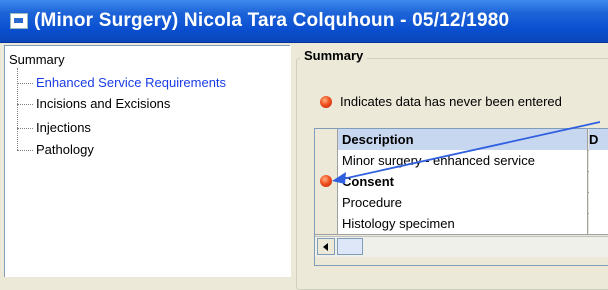 This screenshot has height=290, width=608. What do you see at coordinates (131, 82) in the screenshot?
I see `tree-item-label: Enhanced Service Requirements` at bounding box center [131, 82].